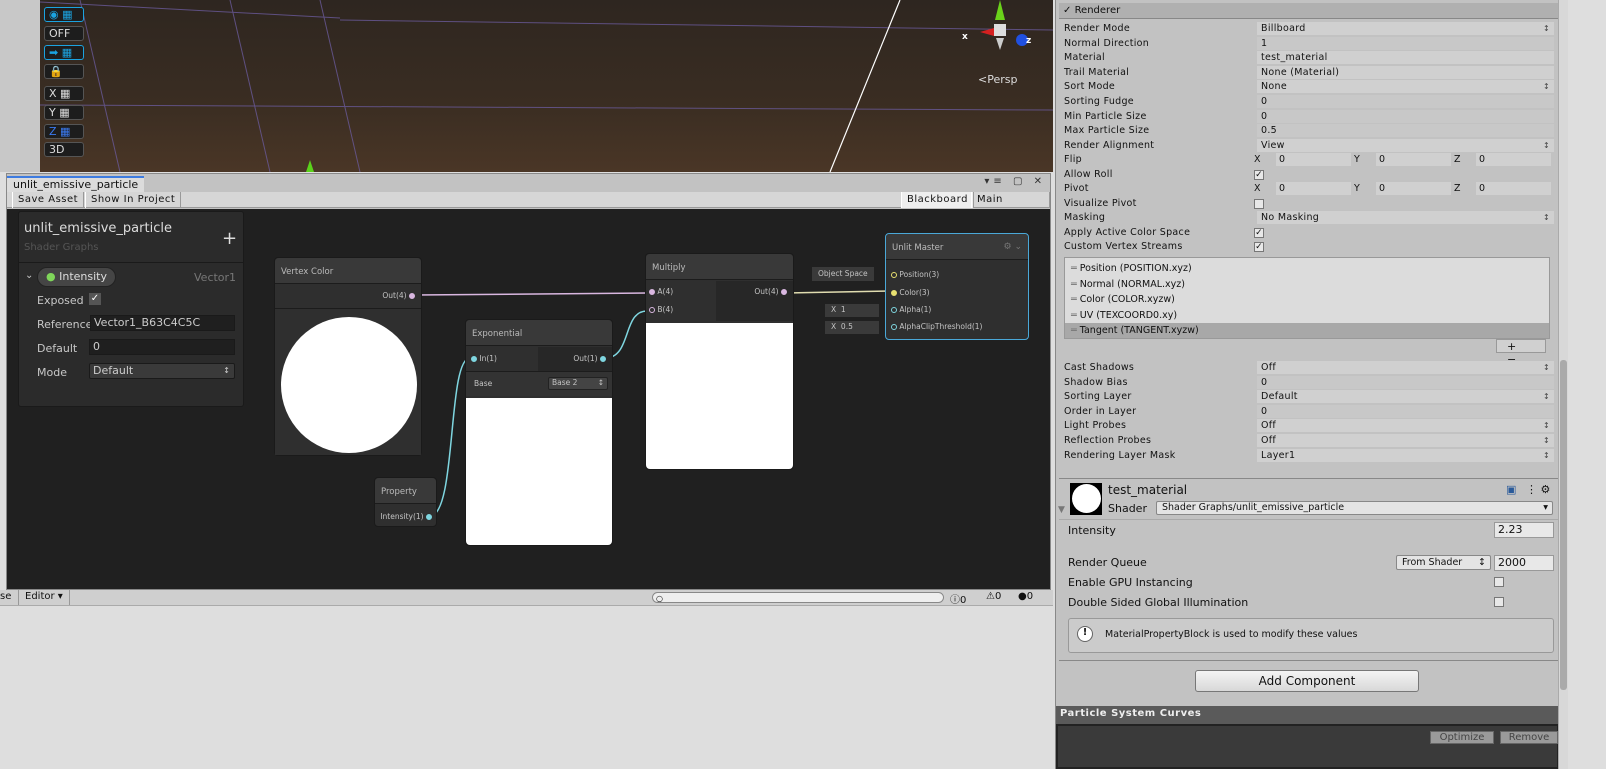 The width and height of the screenshot is (1606, 769). Describe the element at coordinates (1524, 530) in the screenshot. I see `intensity-field: 2.23` at that location.